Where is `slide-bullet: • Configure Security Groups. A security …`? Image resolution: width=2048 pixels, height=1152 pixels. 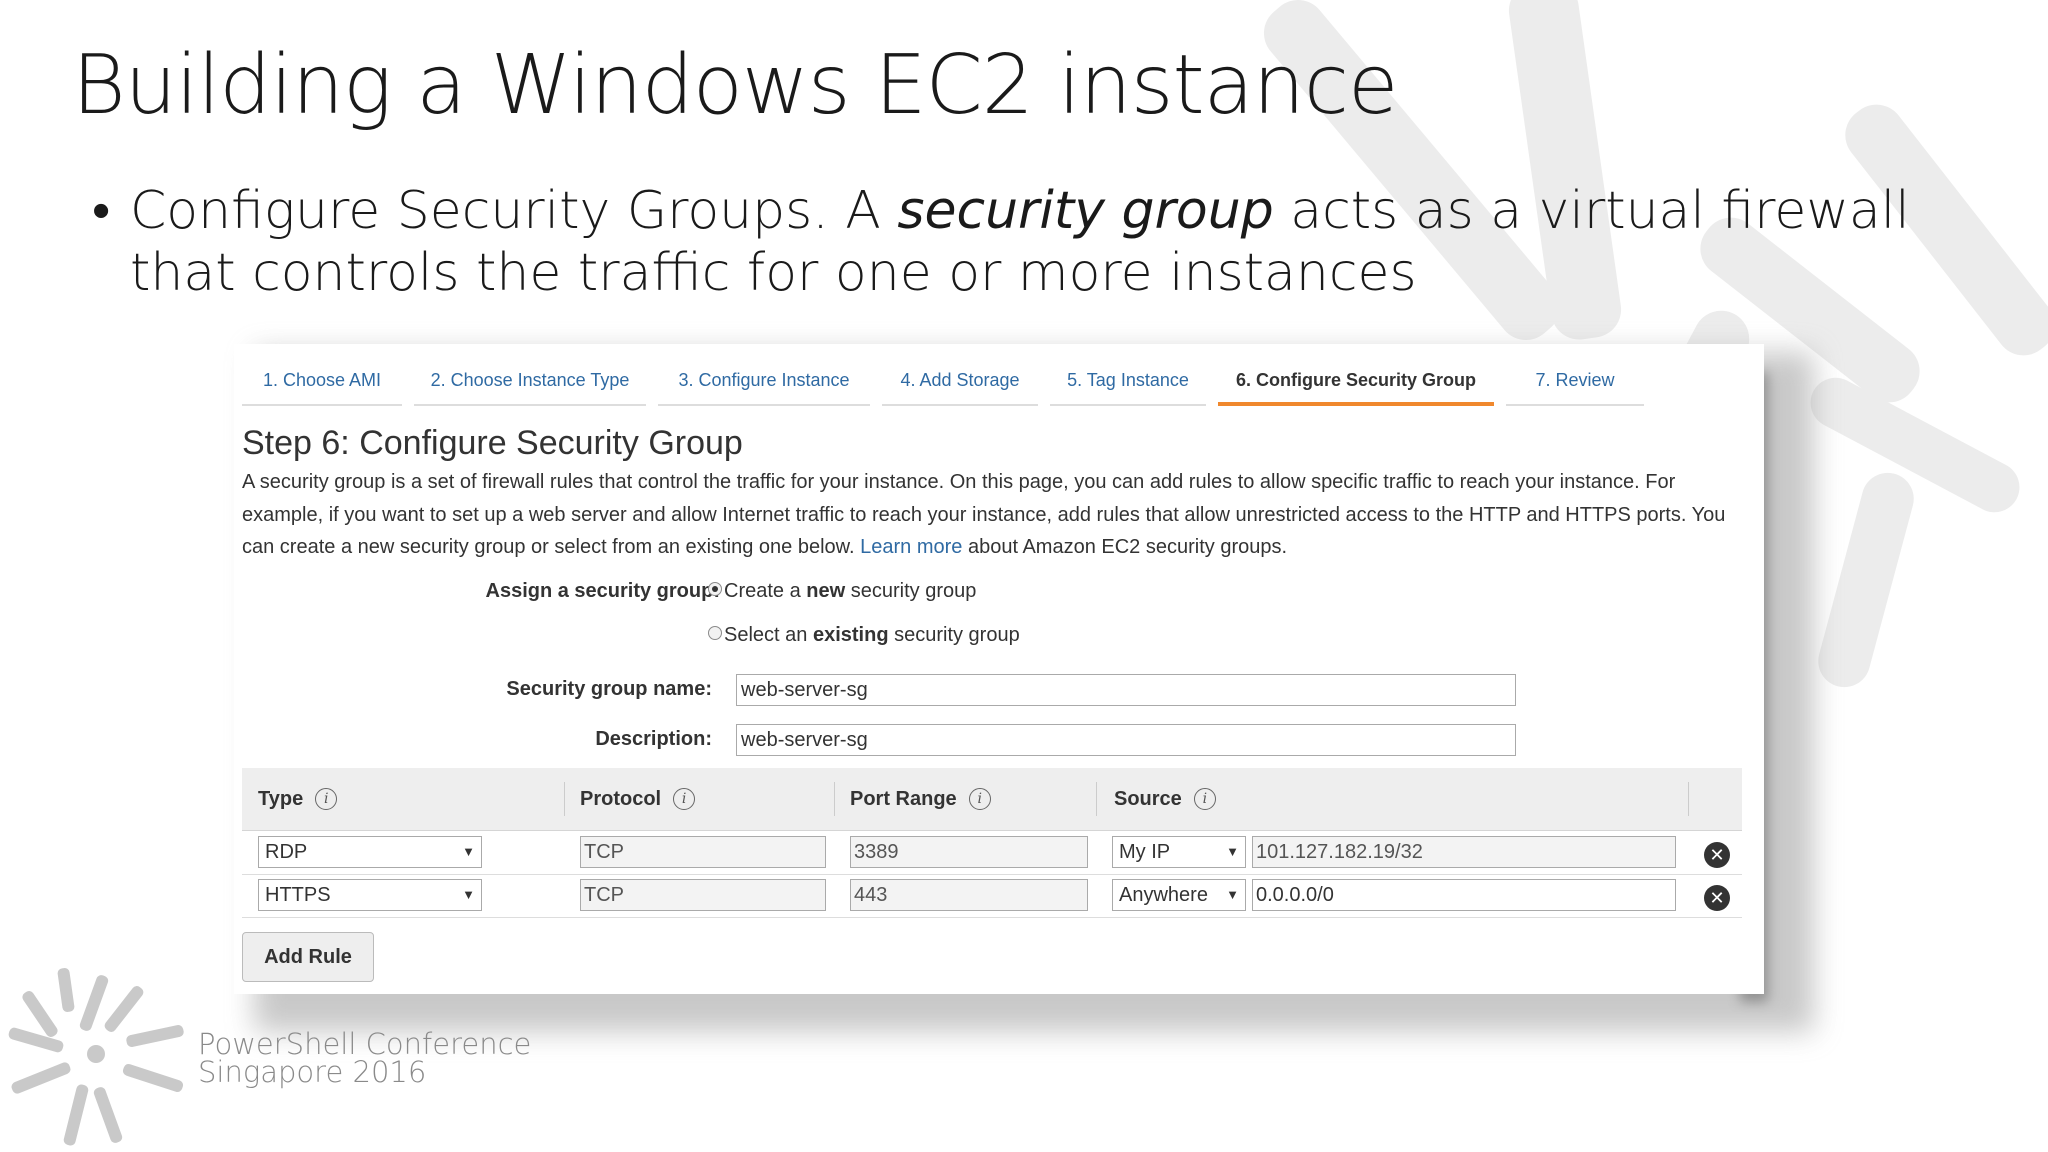 slide-bullet: • Configure Security Groups. A security … is located at coordinates (1007, 242).